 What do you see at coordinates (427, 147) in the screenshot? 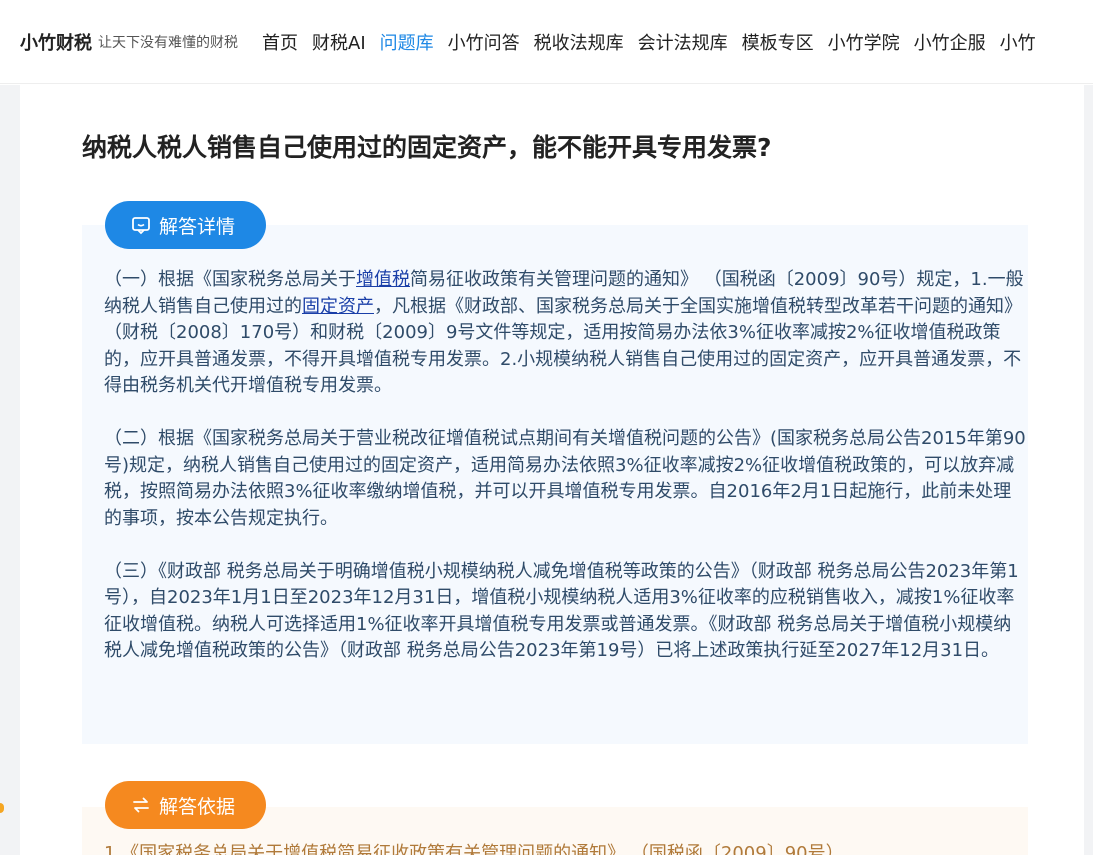
I see `question-title: 纳税人税人销售自己使用过的固定资产，能不能开具专用发票?` at bounding box center [427, 147].